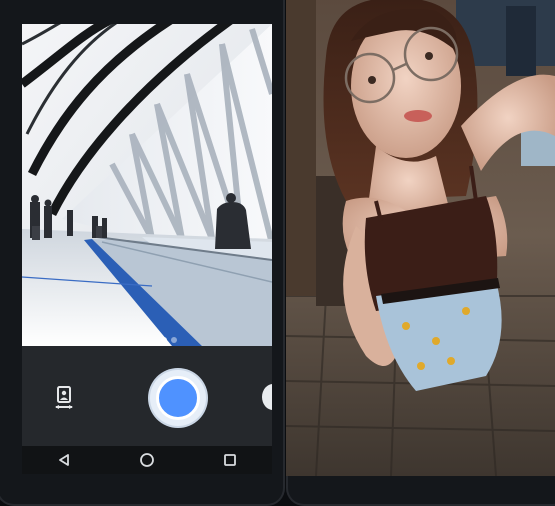 This screenshot has width=555, height=506. I want to click on shutter-button, so click(178, 398).